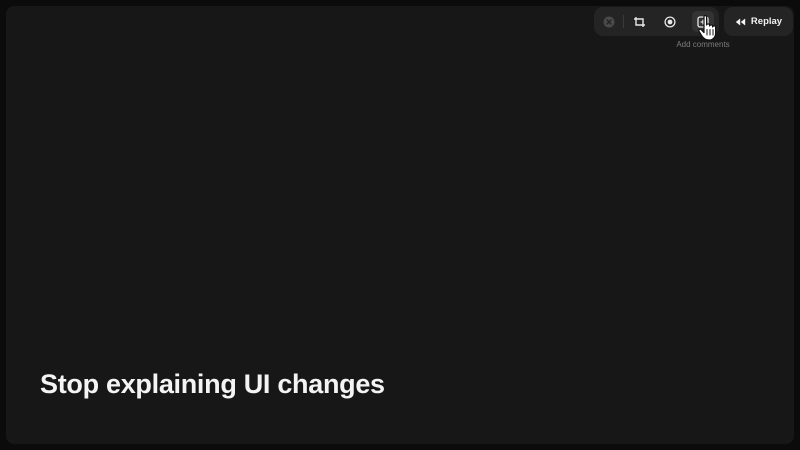 This screenshot has height=450, width=800. Describe the element at coordinates (656, 21) in the screenshot. I see `annotation-toolbar` at that location.